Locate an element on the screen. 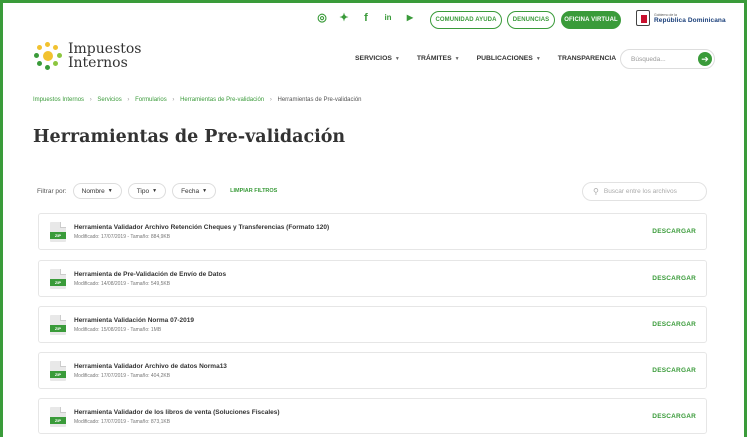  gobierno-big-text: República Dominicana is located at coordinates (690, 20).